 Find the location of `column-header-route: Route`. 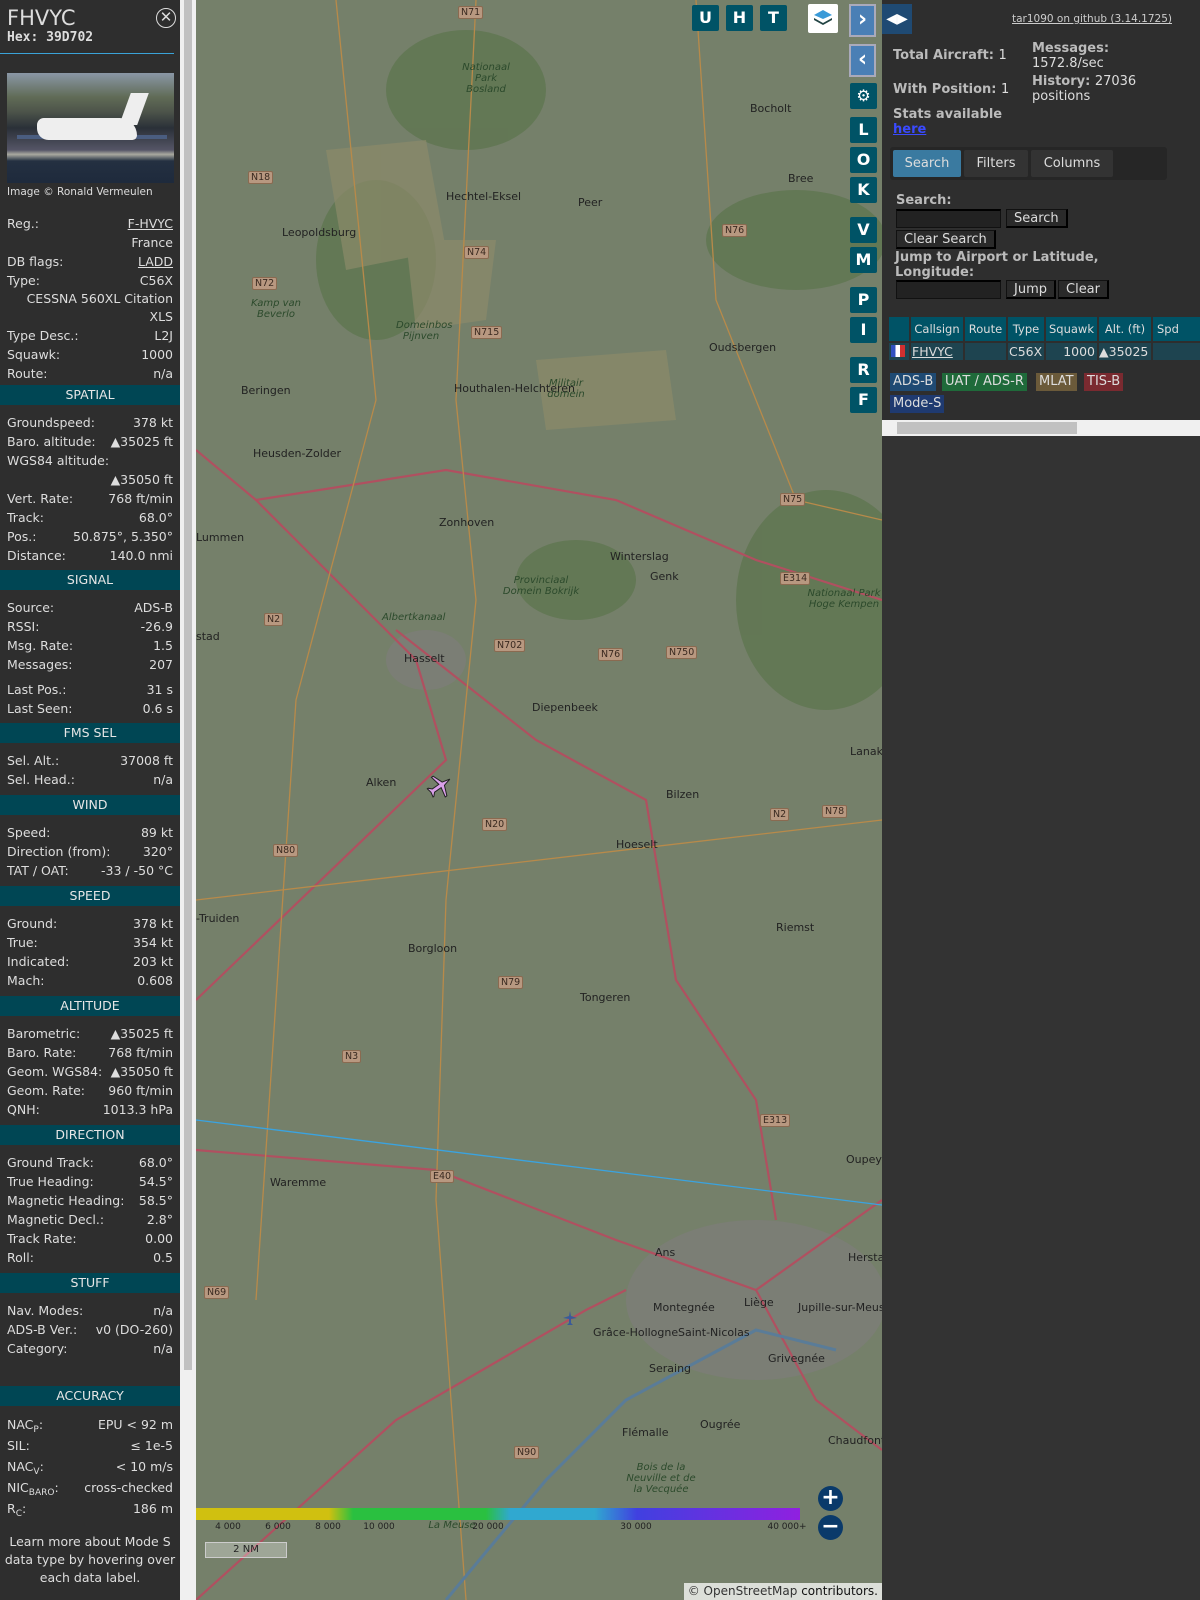

column-header-route: Route is located at coordinates (985, 329).